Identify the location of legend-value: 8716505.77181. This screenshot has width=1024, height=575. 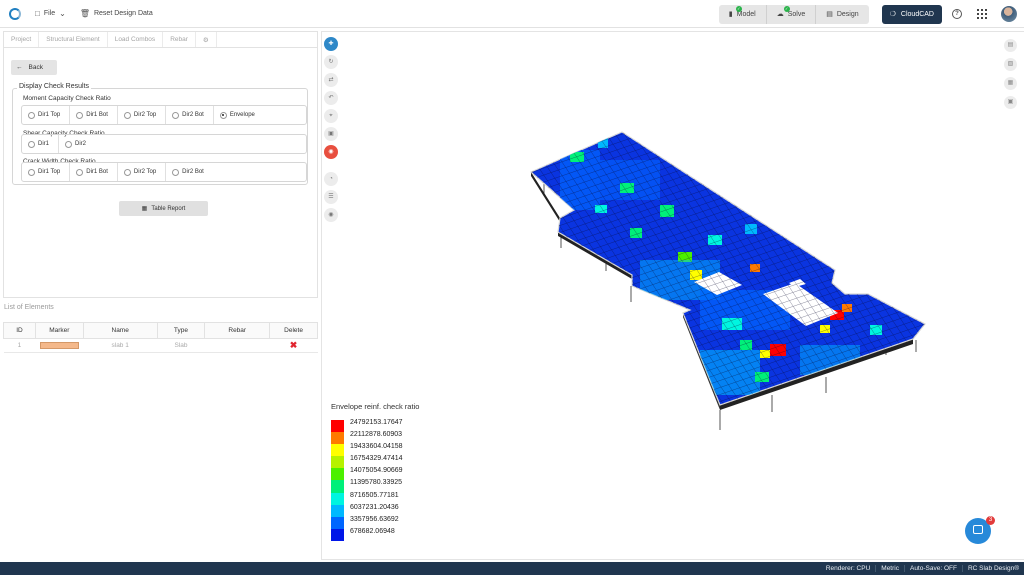
(374, 495).